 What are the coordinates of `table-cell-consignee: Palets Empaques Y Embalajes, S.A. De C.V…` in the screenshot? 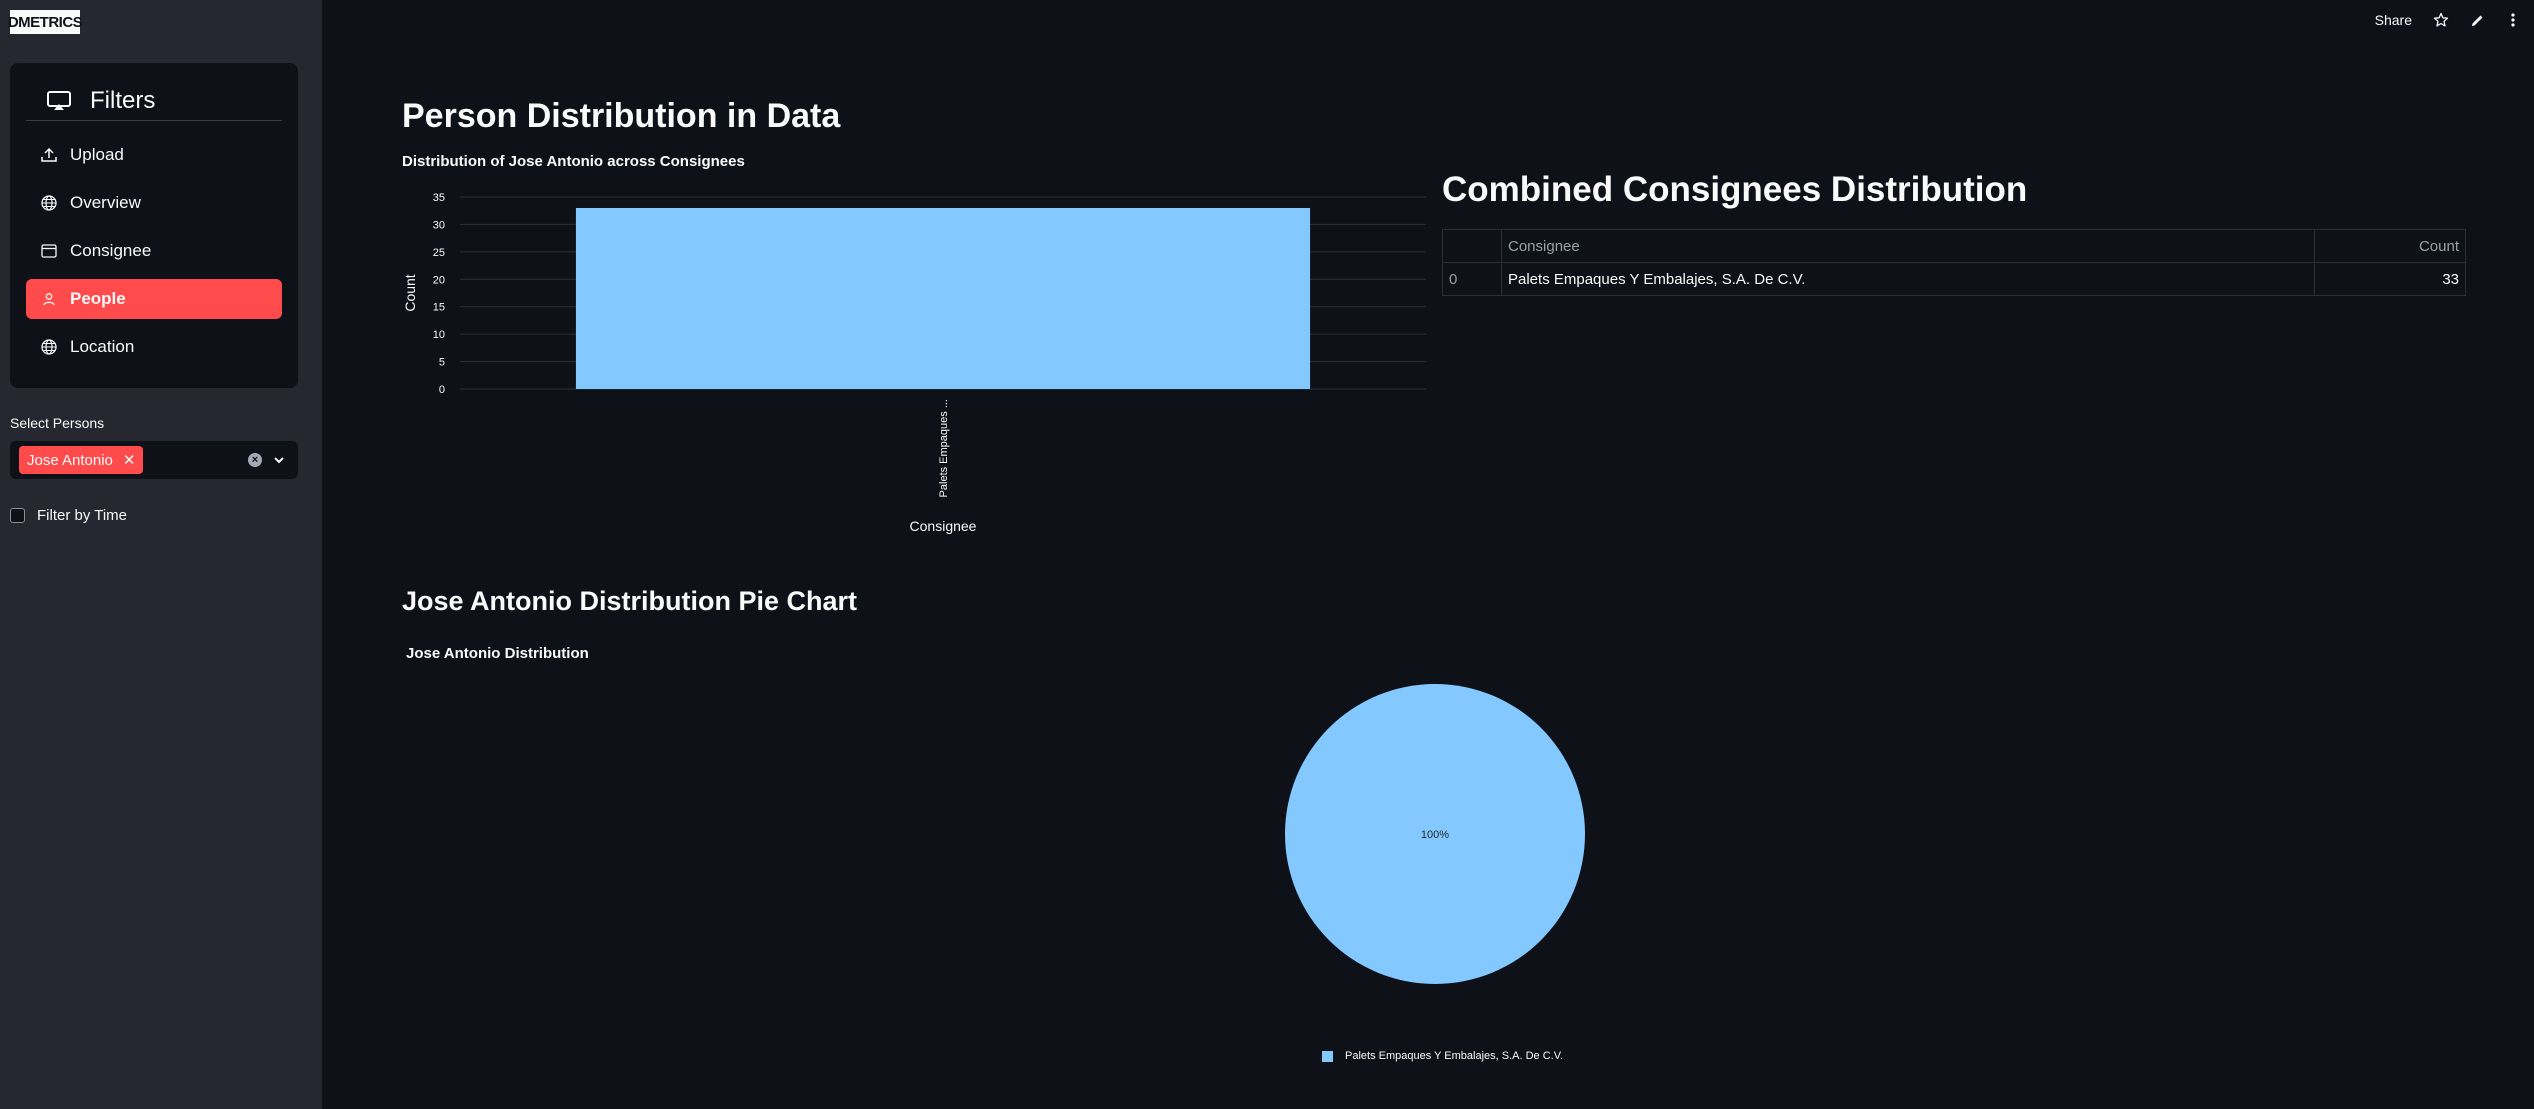 It's located at (1908, 279).